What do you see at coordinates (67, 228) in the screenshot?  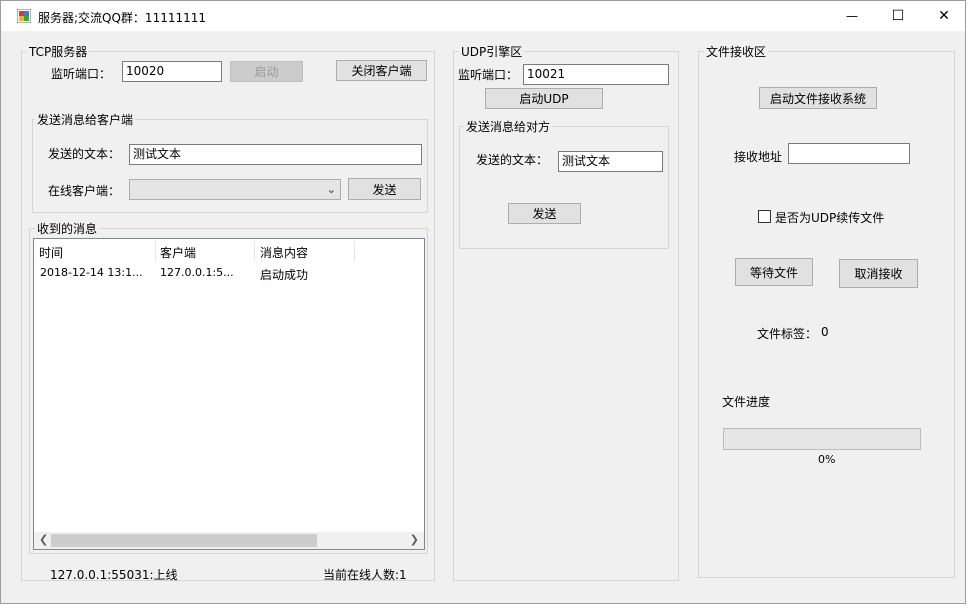 I see `received-messages-title: 收到的消息` at bounding box center [67, 228].